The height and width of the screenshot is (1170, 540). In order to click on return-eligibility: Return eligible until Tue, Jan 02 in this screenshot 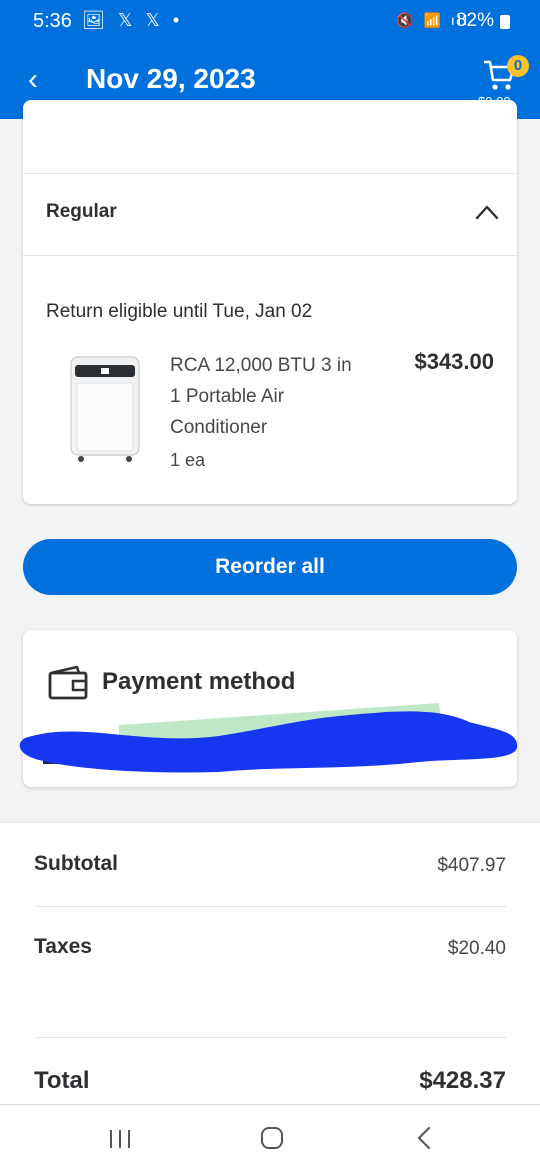, I will do `click(179, 311)`.